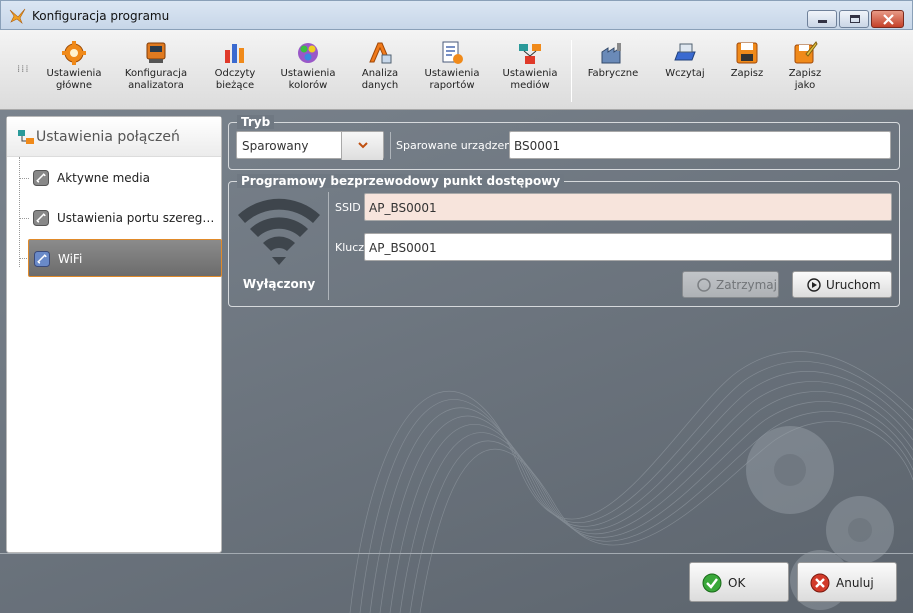  I want to click on close-button, so click(887, 19).